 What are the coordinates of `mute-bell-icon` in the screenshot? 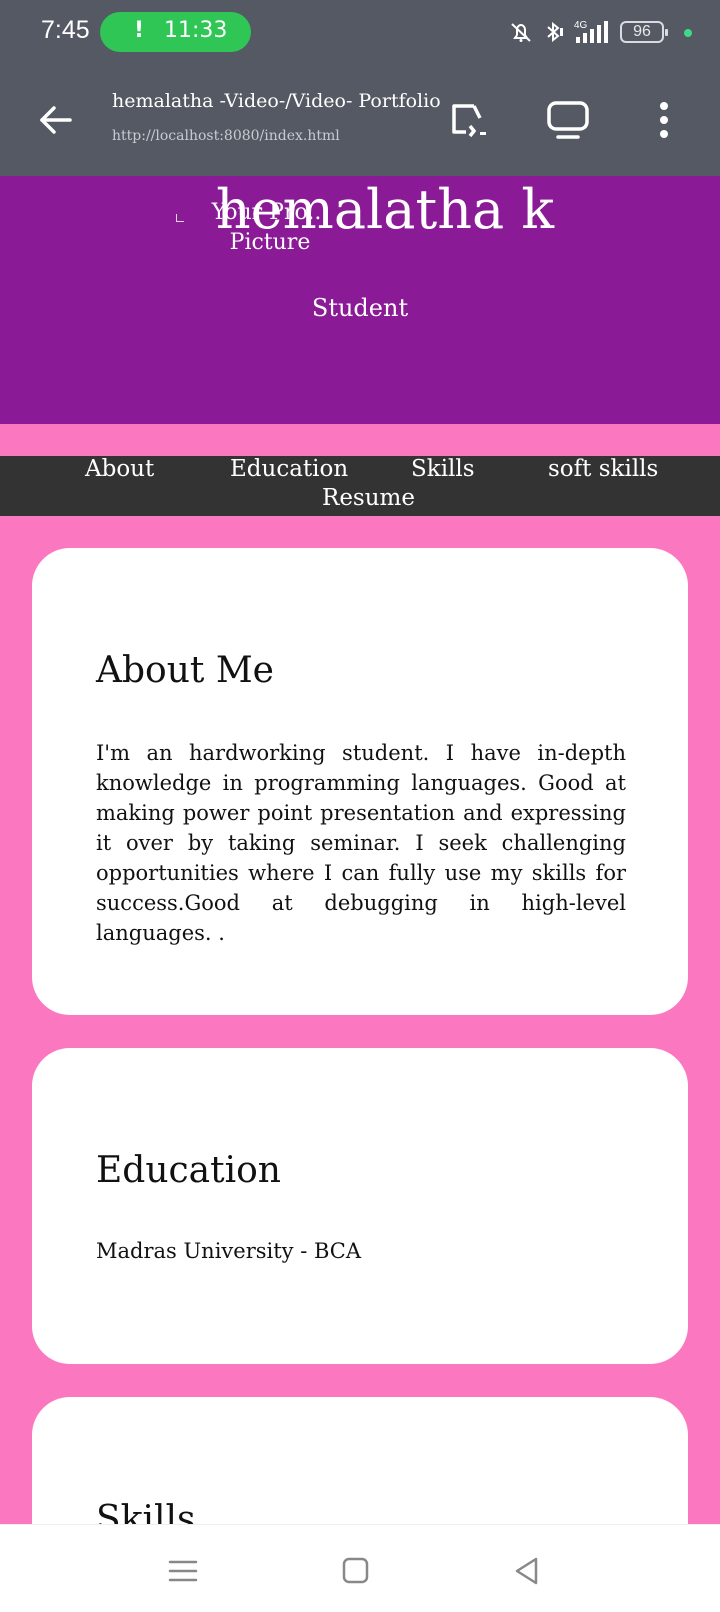 It's located at (521, 32).